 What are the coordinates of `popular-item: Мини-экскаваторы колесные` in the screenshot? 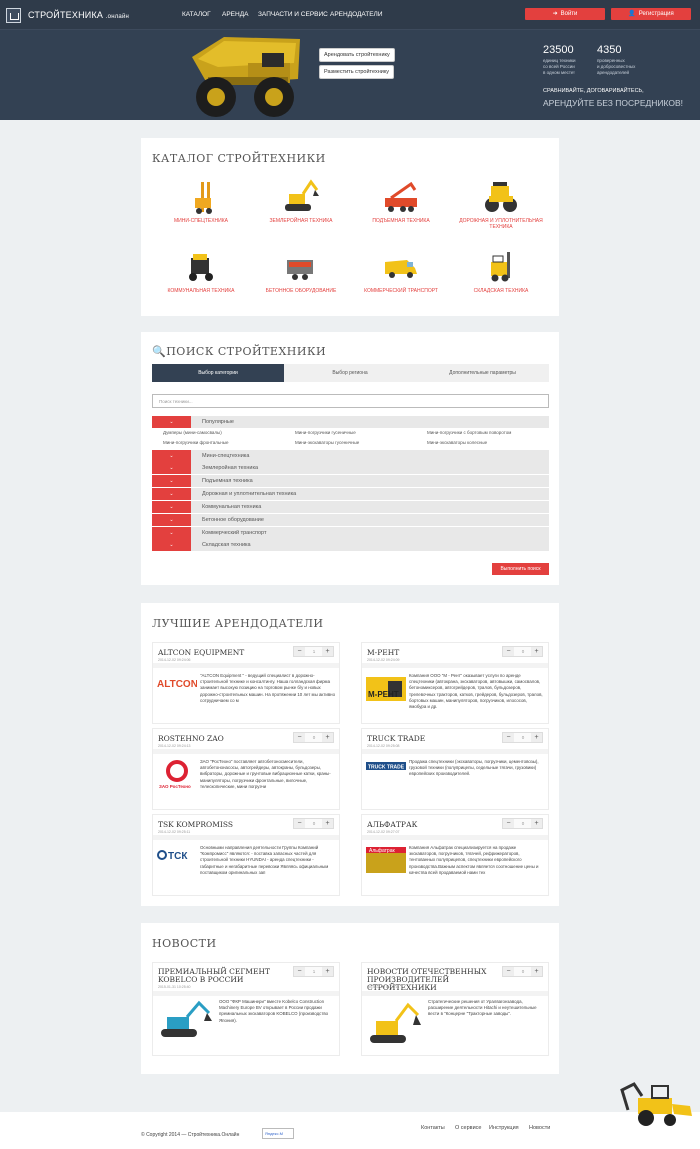 It's located at (457, 442).